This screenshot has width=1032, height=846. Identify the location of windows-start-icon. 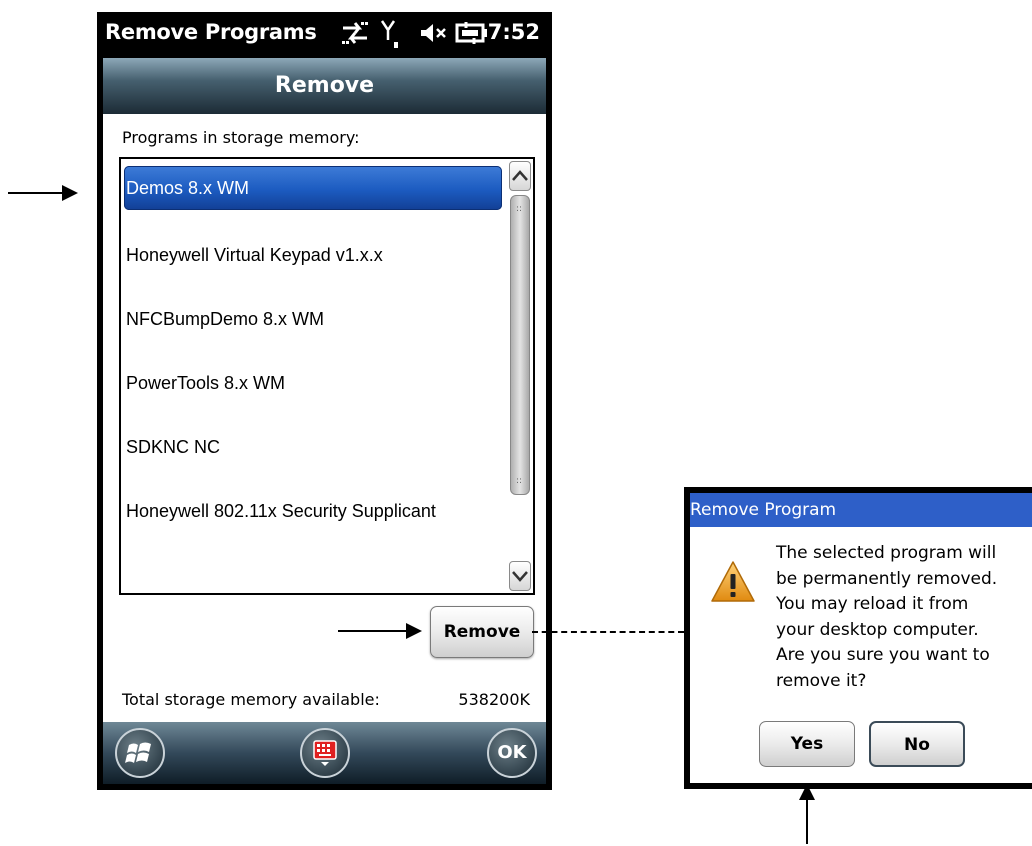
(138, 752).